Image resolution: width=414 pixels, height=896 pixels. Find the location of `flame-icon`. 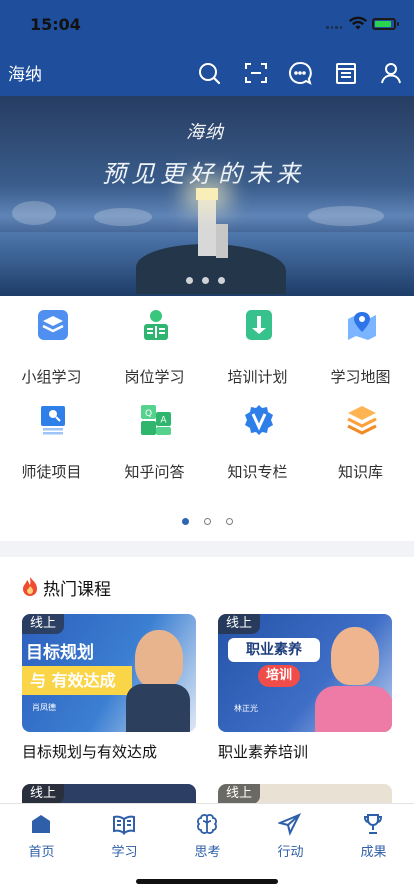

flame-icon is located at coordinates (30, 586).